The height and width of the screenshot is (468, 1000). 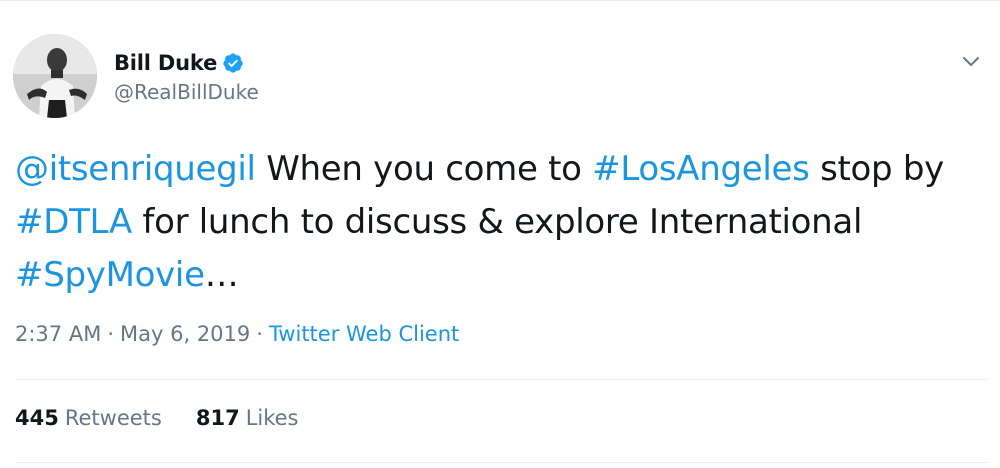 What do you see at coordinates (37, 418) in the screenshot?
I see `retweets-count: 445` at bounding box center [37, 418].